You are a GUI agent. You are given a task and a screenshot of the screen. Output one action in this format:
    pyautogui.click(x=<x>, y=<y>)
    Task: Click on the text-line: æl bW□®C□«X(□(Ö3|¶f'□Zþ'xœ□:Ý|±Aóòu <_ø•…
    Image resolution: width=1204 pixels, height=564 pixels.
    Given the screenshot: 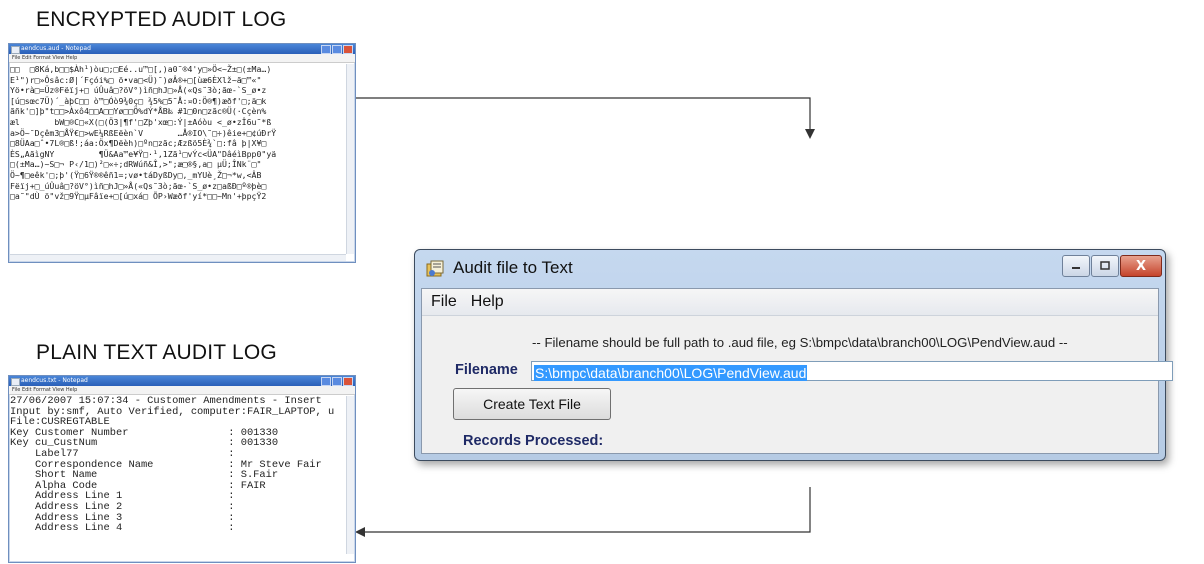 What is the action you would take?
    pyautogui.click(x=141, y=121)
    